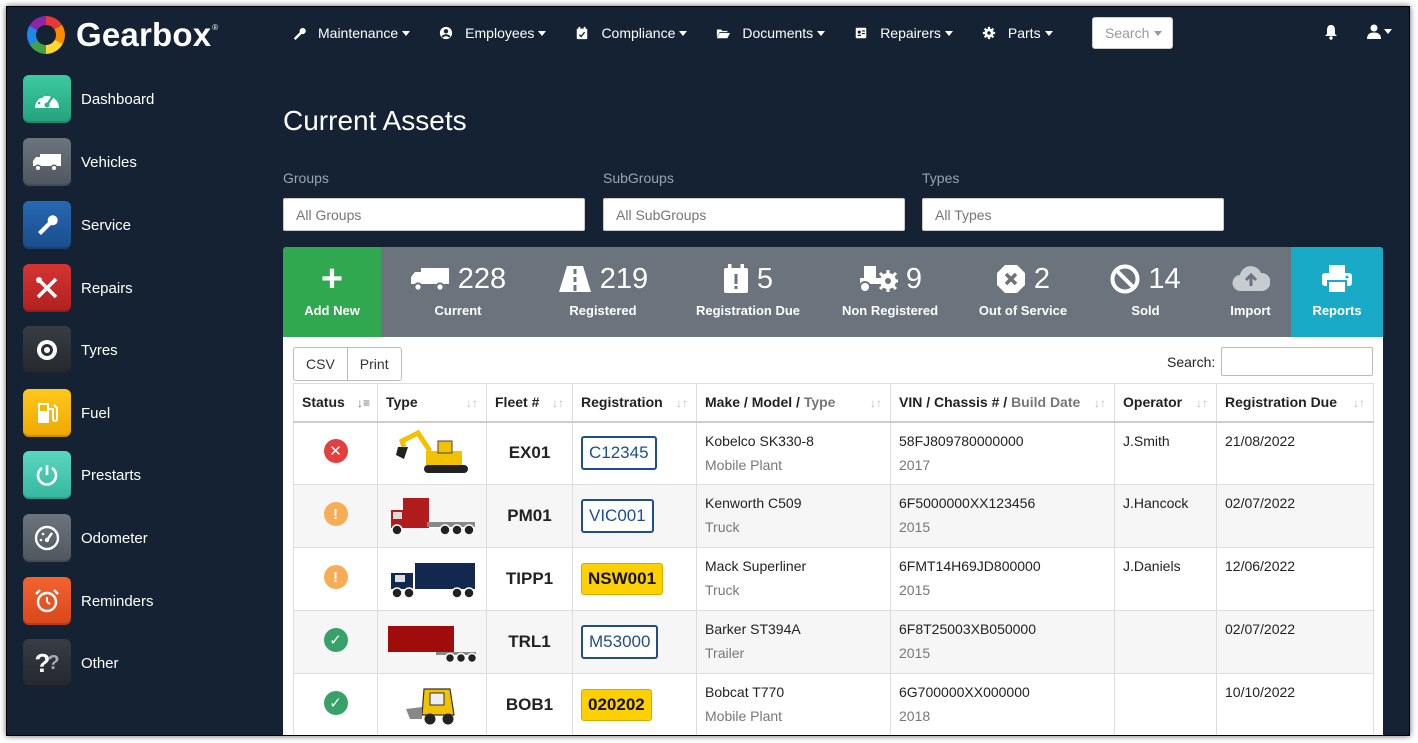 The width and height of the screenshot is (1418, 743). Describe the element at coordinates (99, 350) in the screenshot. I see `sidebar-item-tyres-label: Tyres` at that location.